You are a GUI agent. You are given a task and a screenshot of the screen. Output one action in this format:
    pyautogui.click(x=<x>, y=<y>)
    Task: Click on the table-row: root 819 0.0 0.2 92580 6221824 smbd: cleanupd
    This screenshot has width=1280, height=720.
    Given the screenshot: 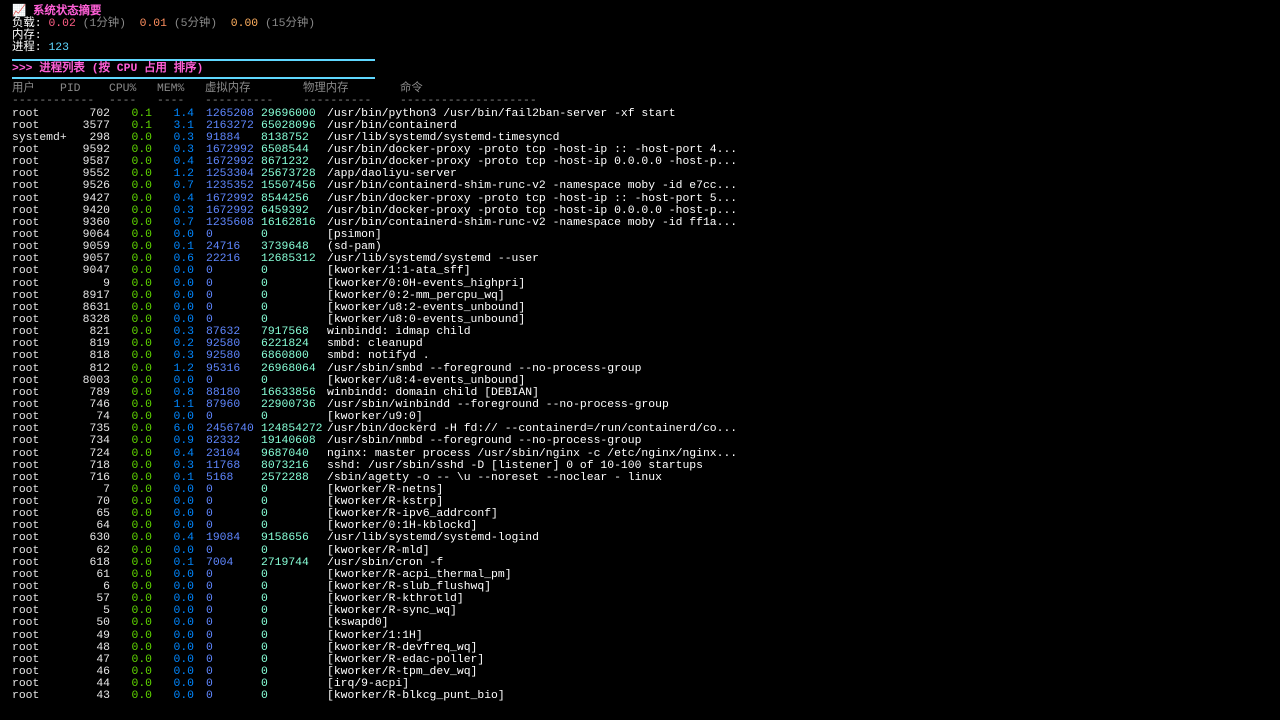 What is the action you would take?
    pyautogui.click(x=646, y=344)
    